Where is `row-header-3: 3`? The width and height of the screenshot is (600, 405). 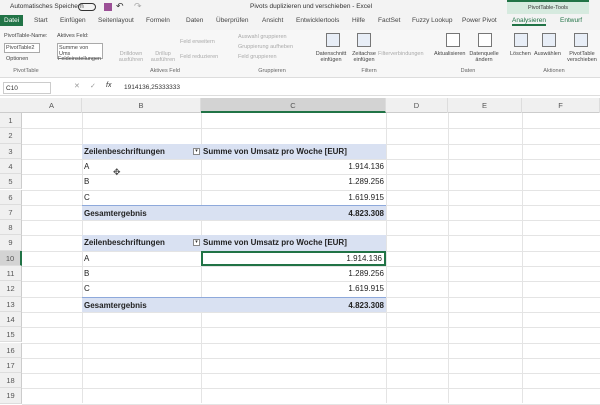
row-header-3: 3 is located at coordinates (11, 151).